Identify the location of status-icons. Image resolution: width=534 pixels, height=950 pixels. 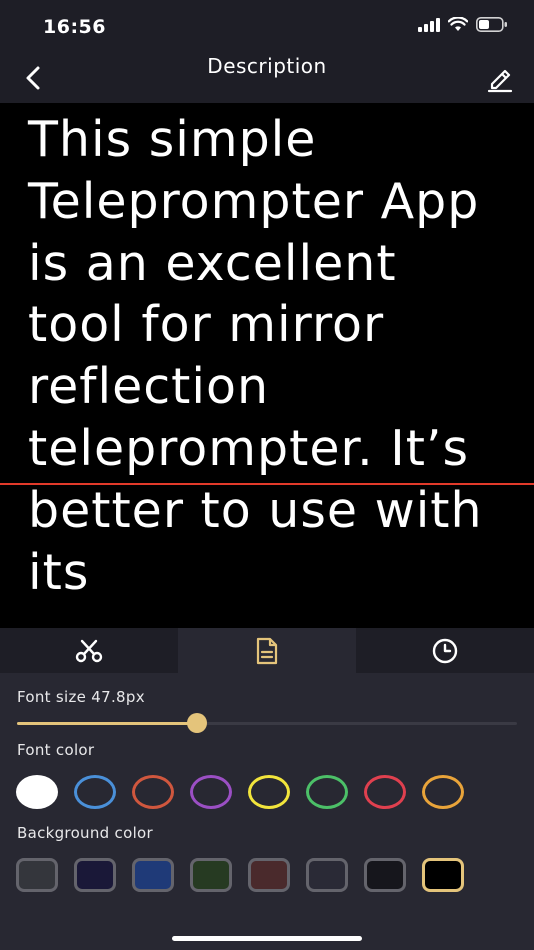
(463, 24).